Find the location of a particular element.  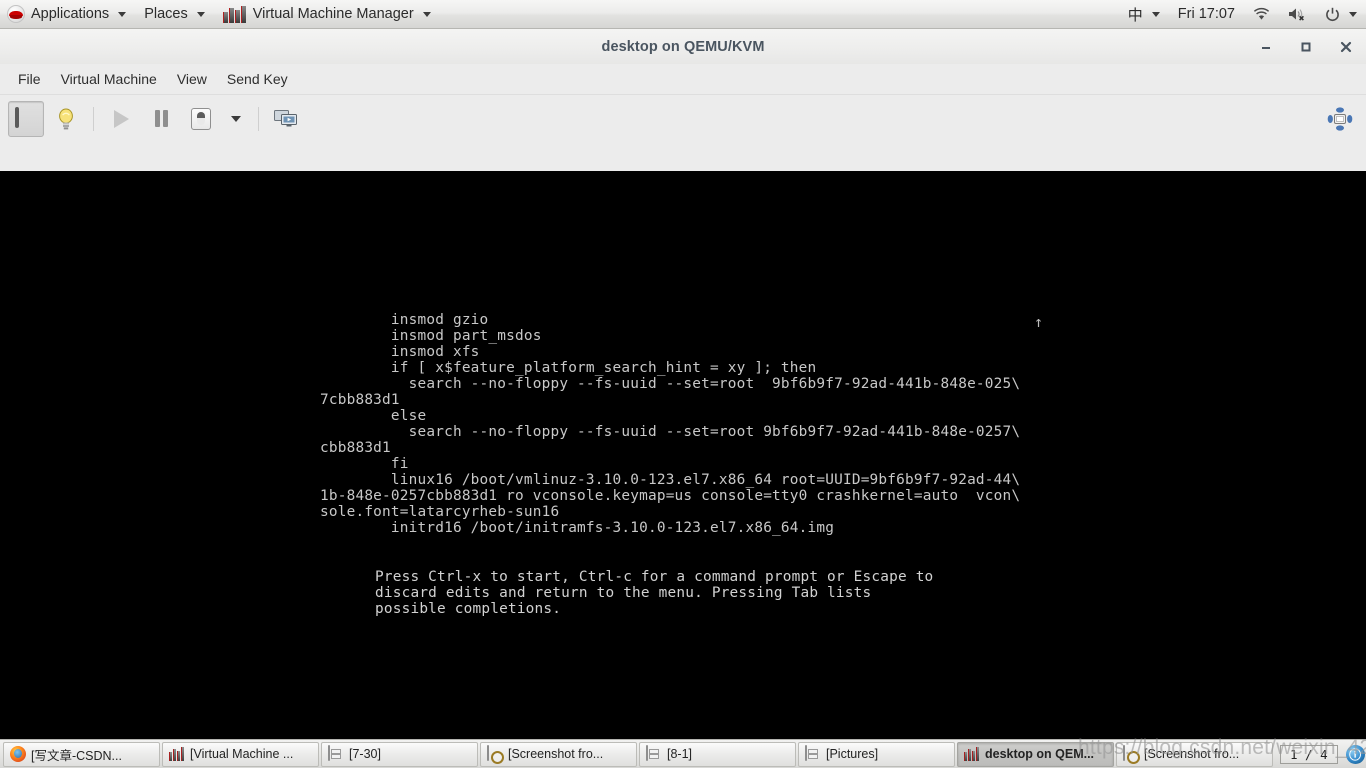

maximize-button is located at coordinates (1306, 46).